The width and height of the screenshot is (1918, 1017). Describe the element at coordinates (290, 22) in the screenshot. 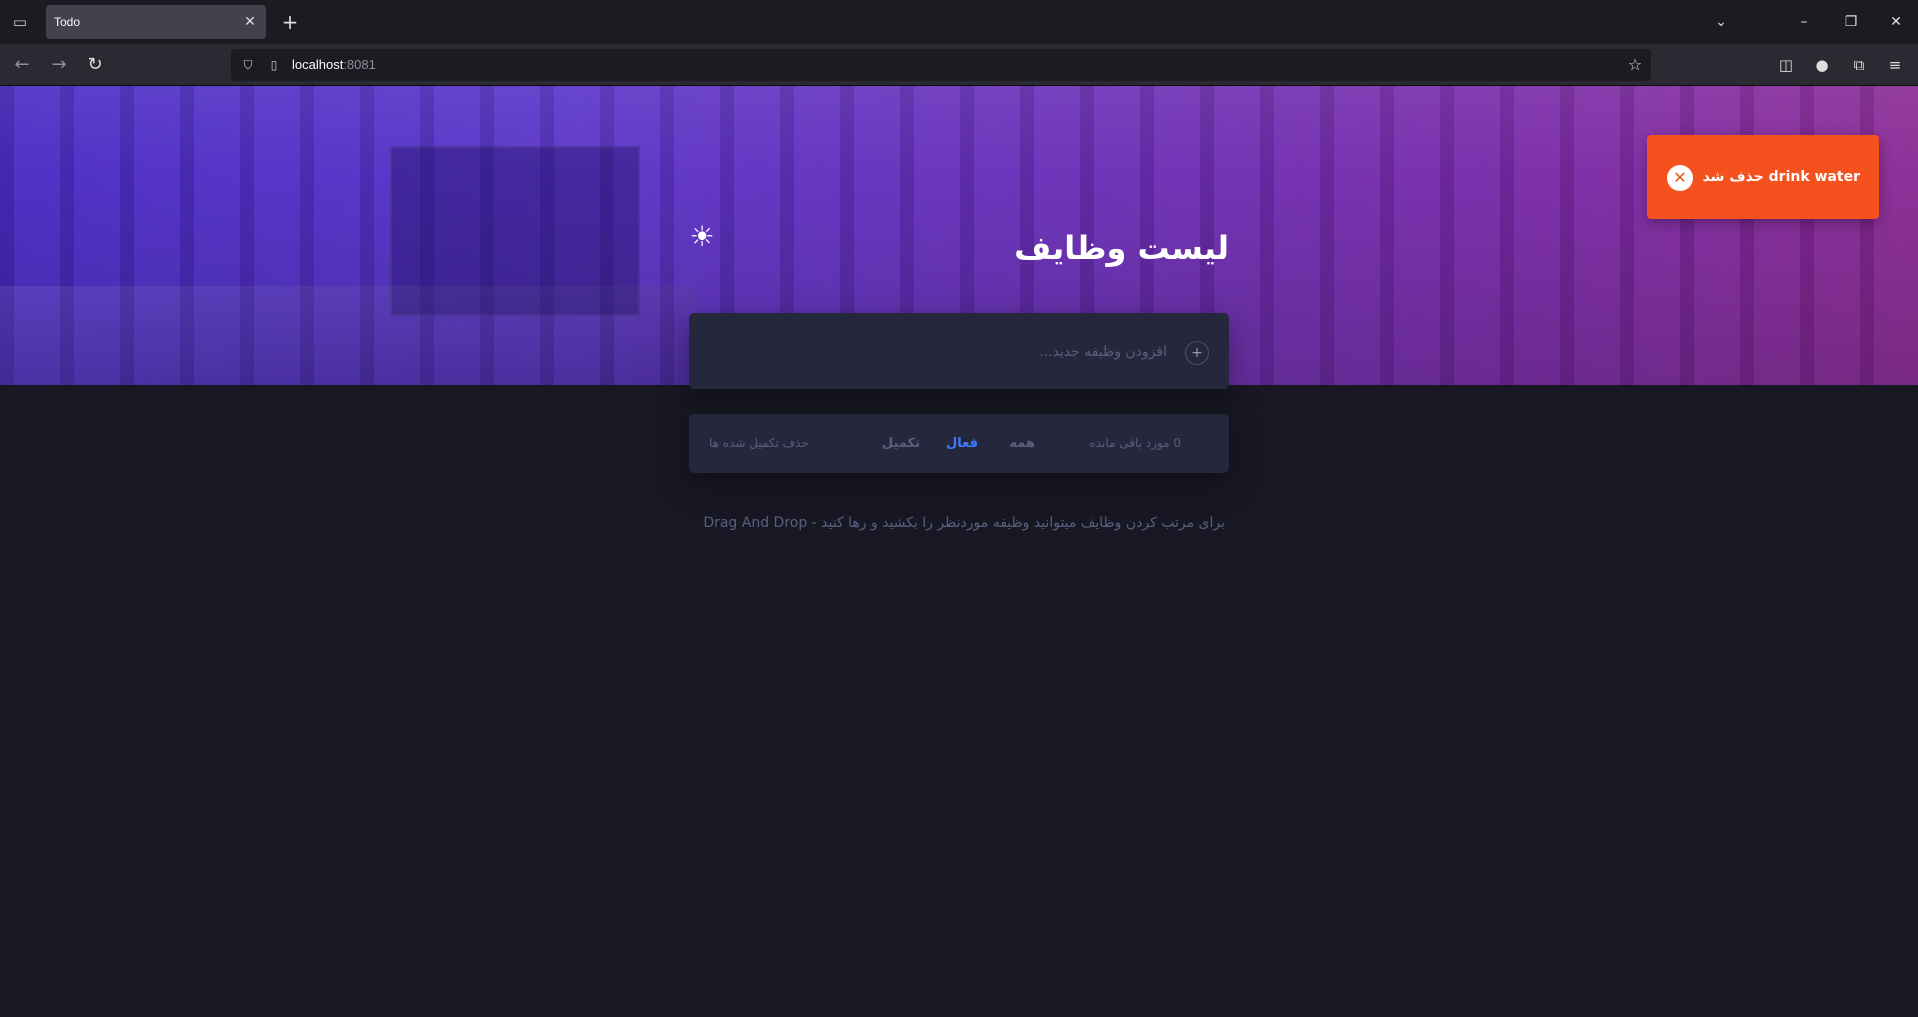

I see `new-tab-icon: +` at that location.